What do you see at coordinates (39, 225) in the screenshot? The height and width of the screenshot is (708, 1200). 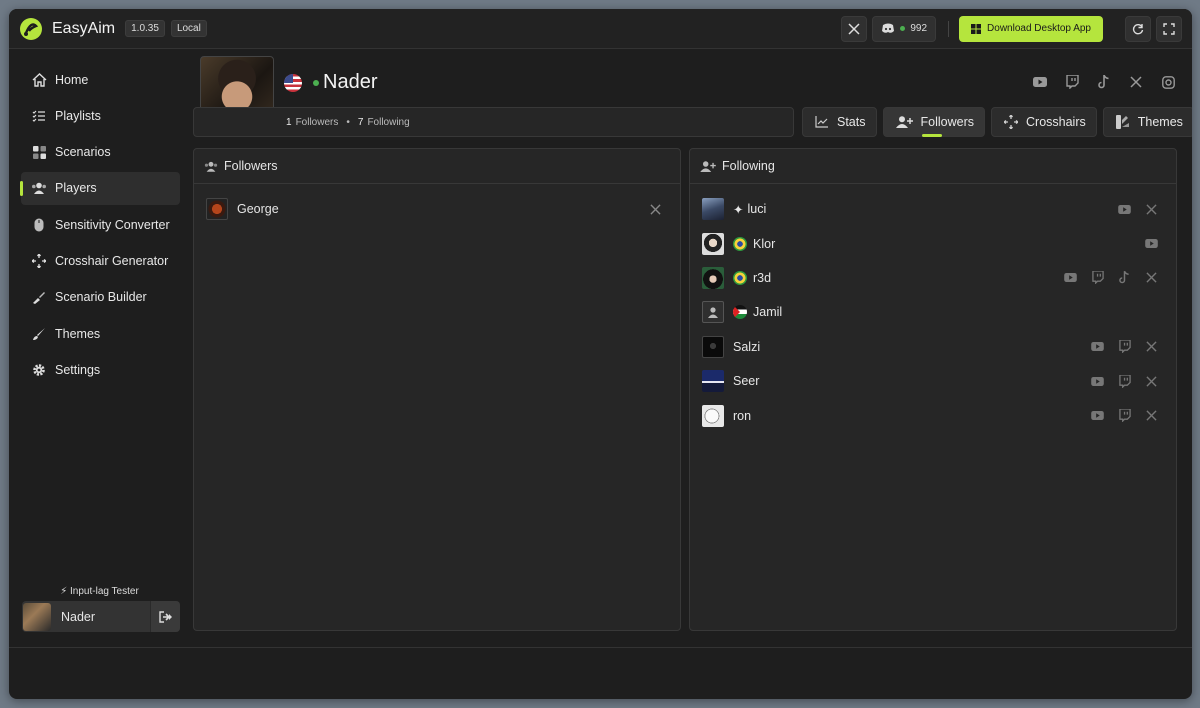 I see `mouse-icon` at bounding box center [39, 225].